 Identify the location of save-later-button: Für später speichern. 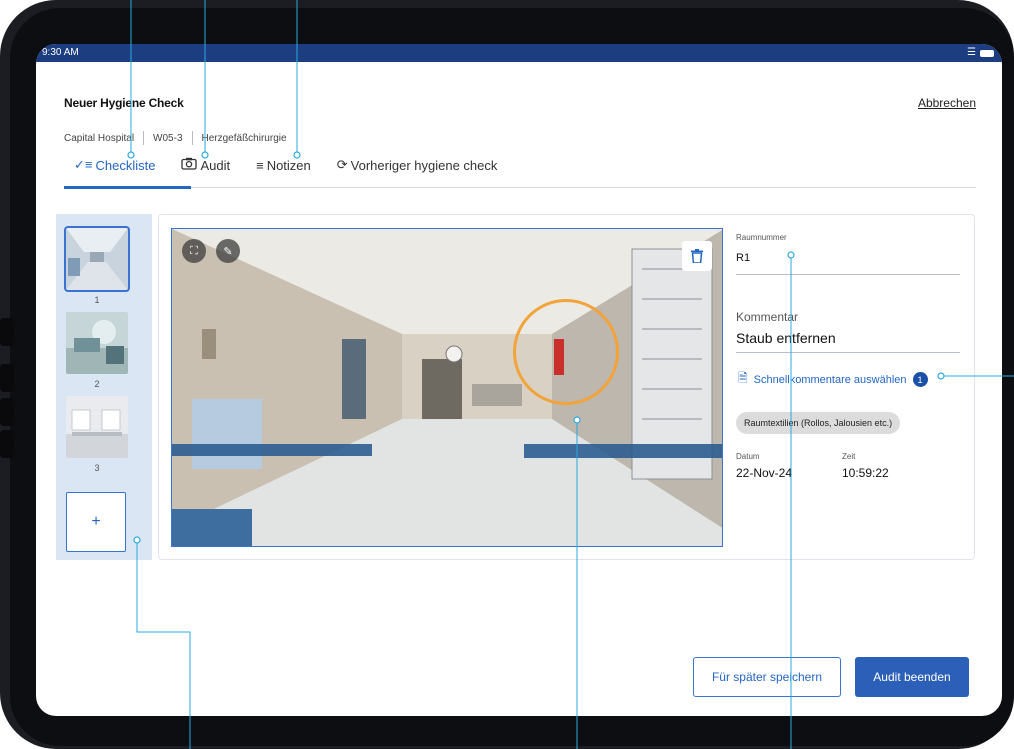
(767, 677).